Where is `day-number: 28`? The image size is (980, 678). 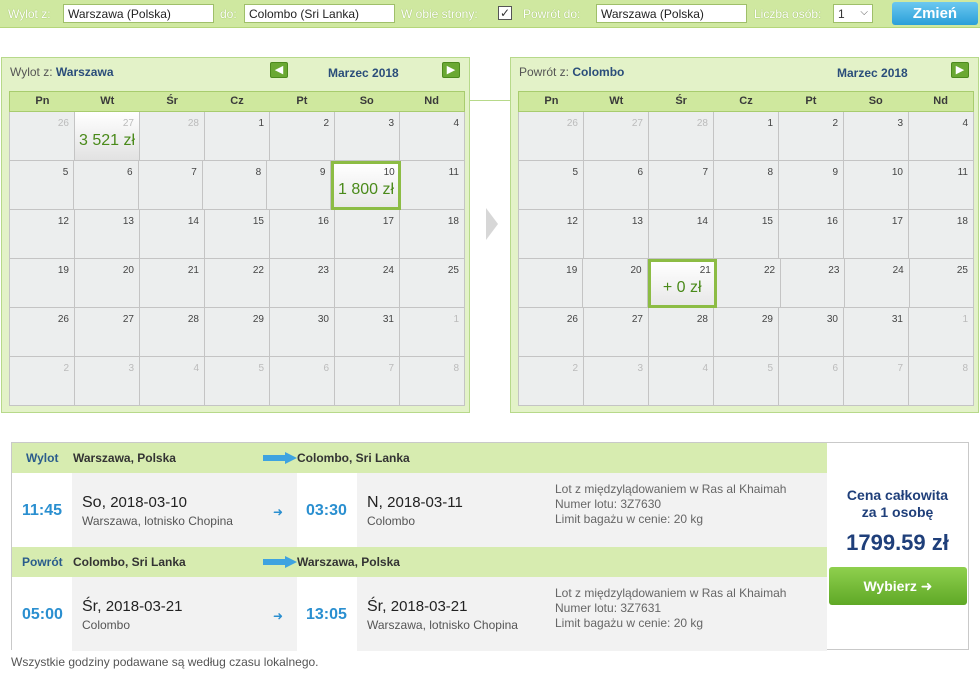
day-number: 28 is located at coordinates (702, 123).